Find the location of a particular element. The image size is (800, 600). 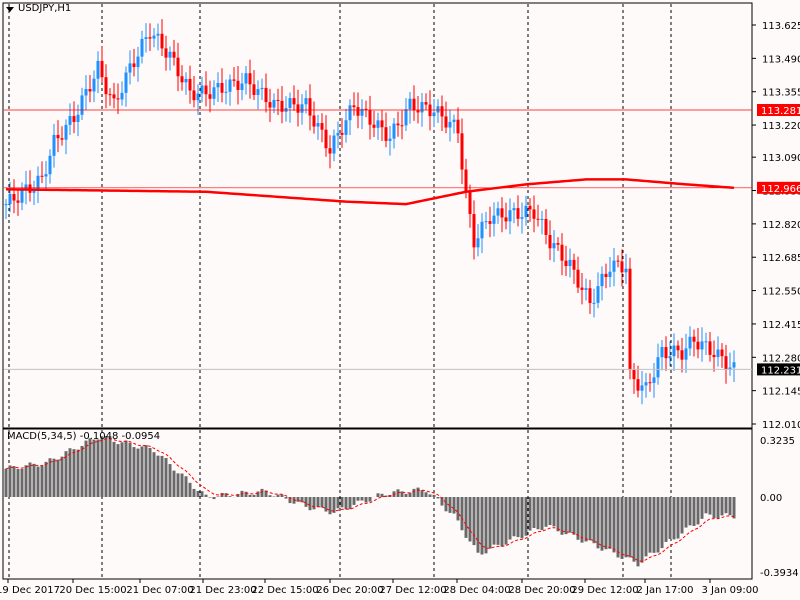

macd-tick: 0.00 is located at coordinates (771, 498).